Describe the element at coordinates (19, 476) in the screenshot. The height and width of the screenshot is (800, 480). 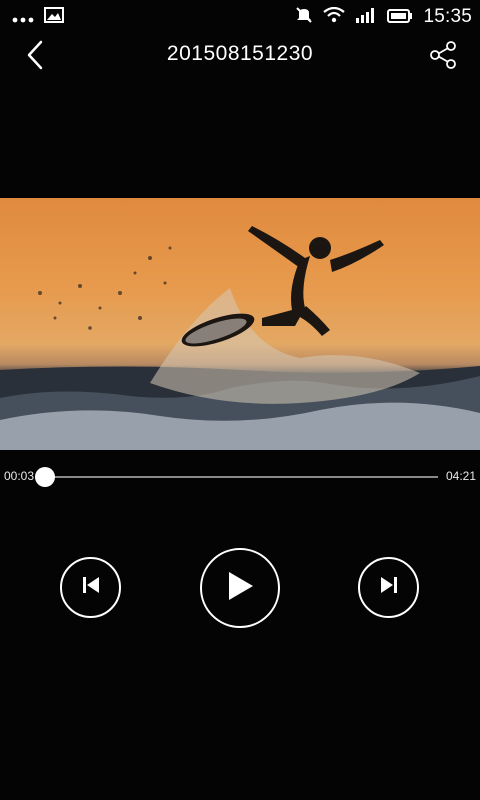
I see `current-time: 00:03` at that location.